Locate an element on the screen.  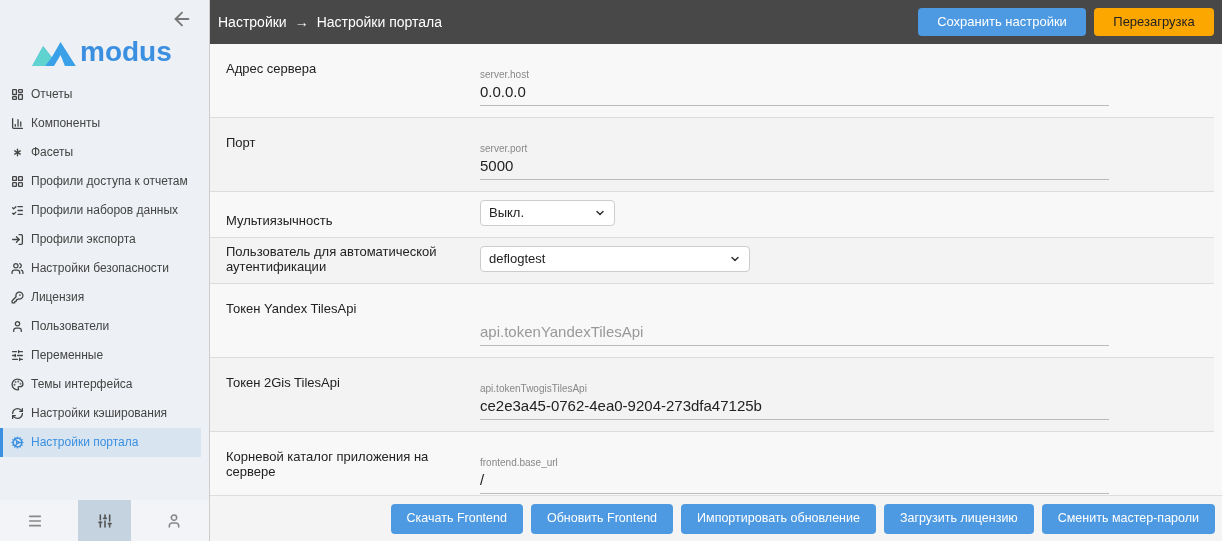
breadcrumb-text: Настройки портала is located at coordinates (379, 22).